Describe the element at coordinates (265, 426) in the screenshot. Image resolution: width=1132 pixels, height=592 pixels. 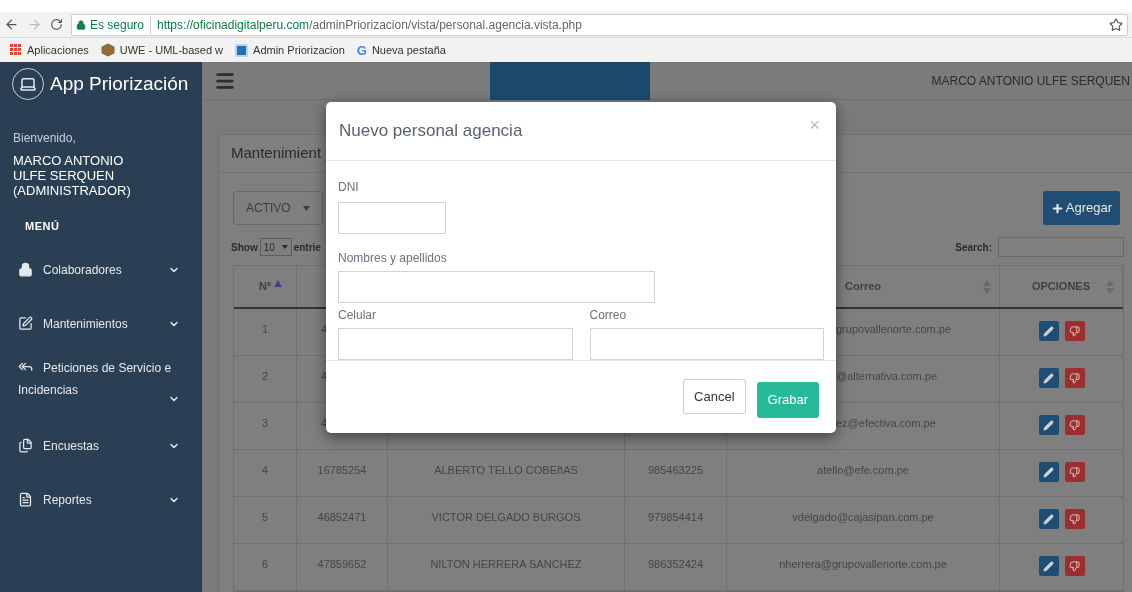
I see `table-cell: 3` at that location.